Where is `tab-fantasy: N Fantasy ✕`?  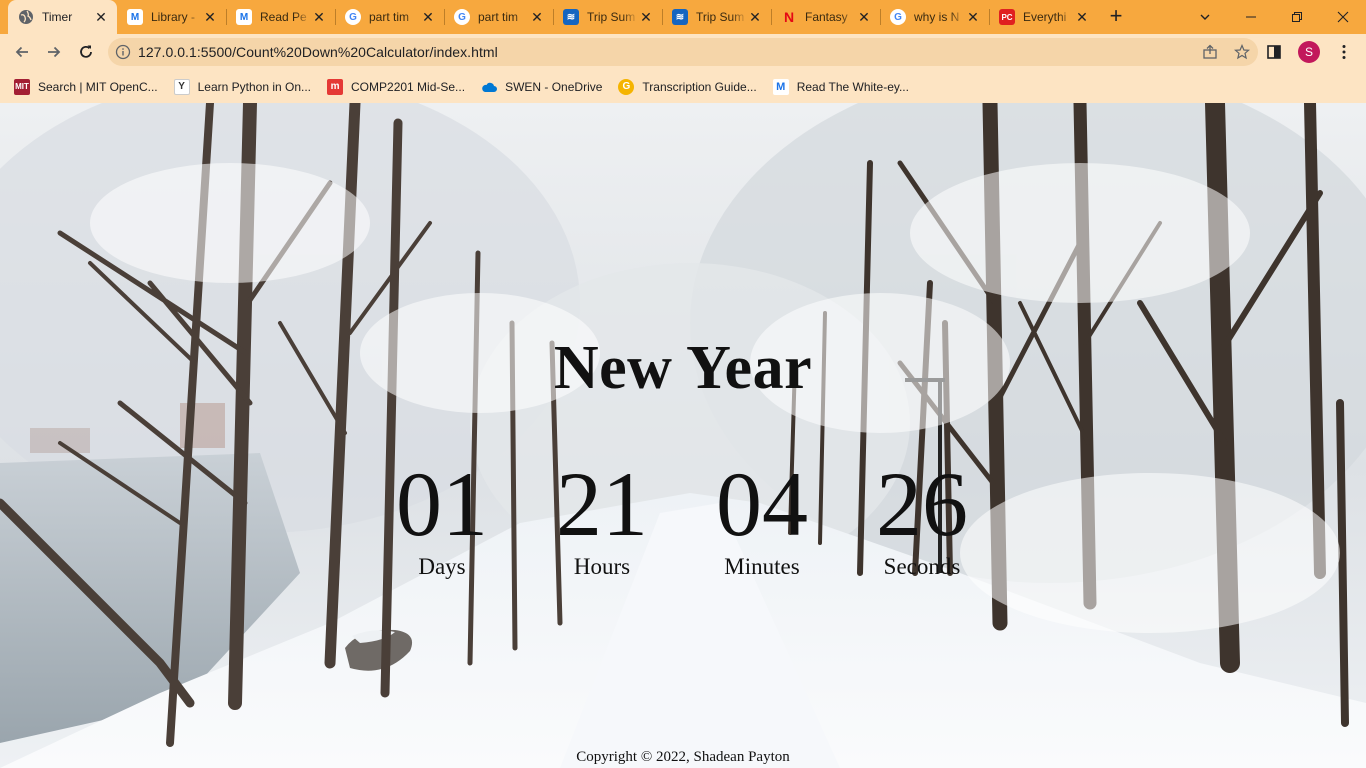 tab-fantasy: N Fantasy ✕ is located at coordinates (825, 17).